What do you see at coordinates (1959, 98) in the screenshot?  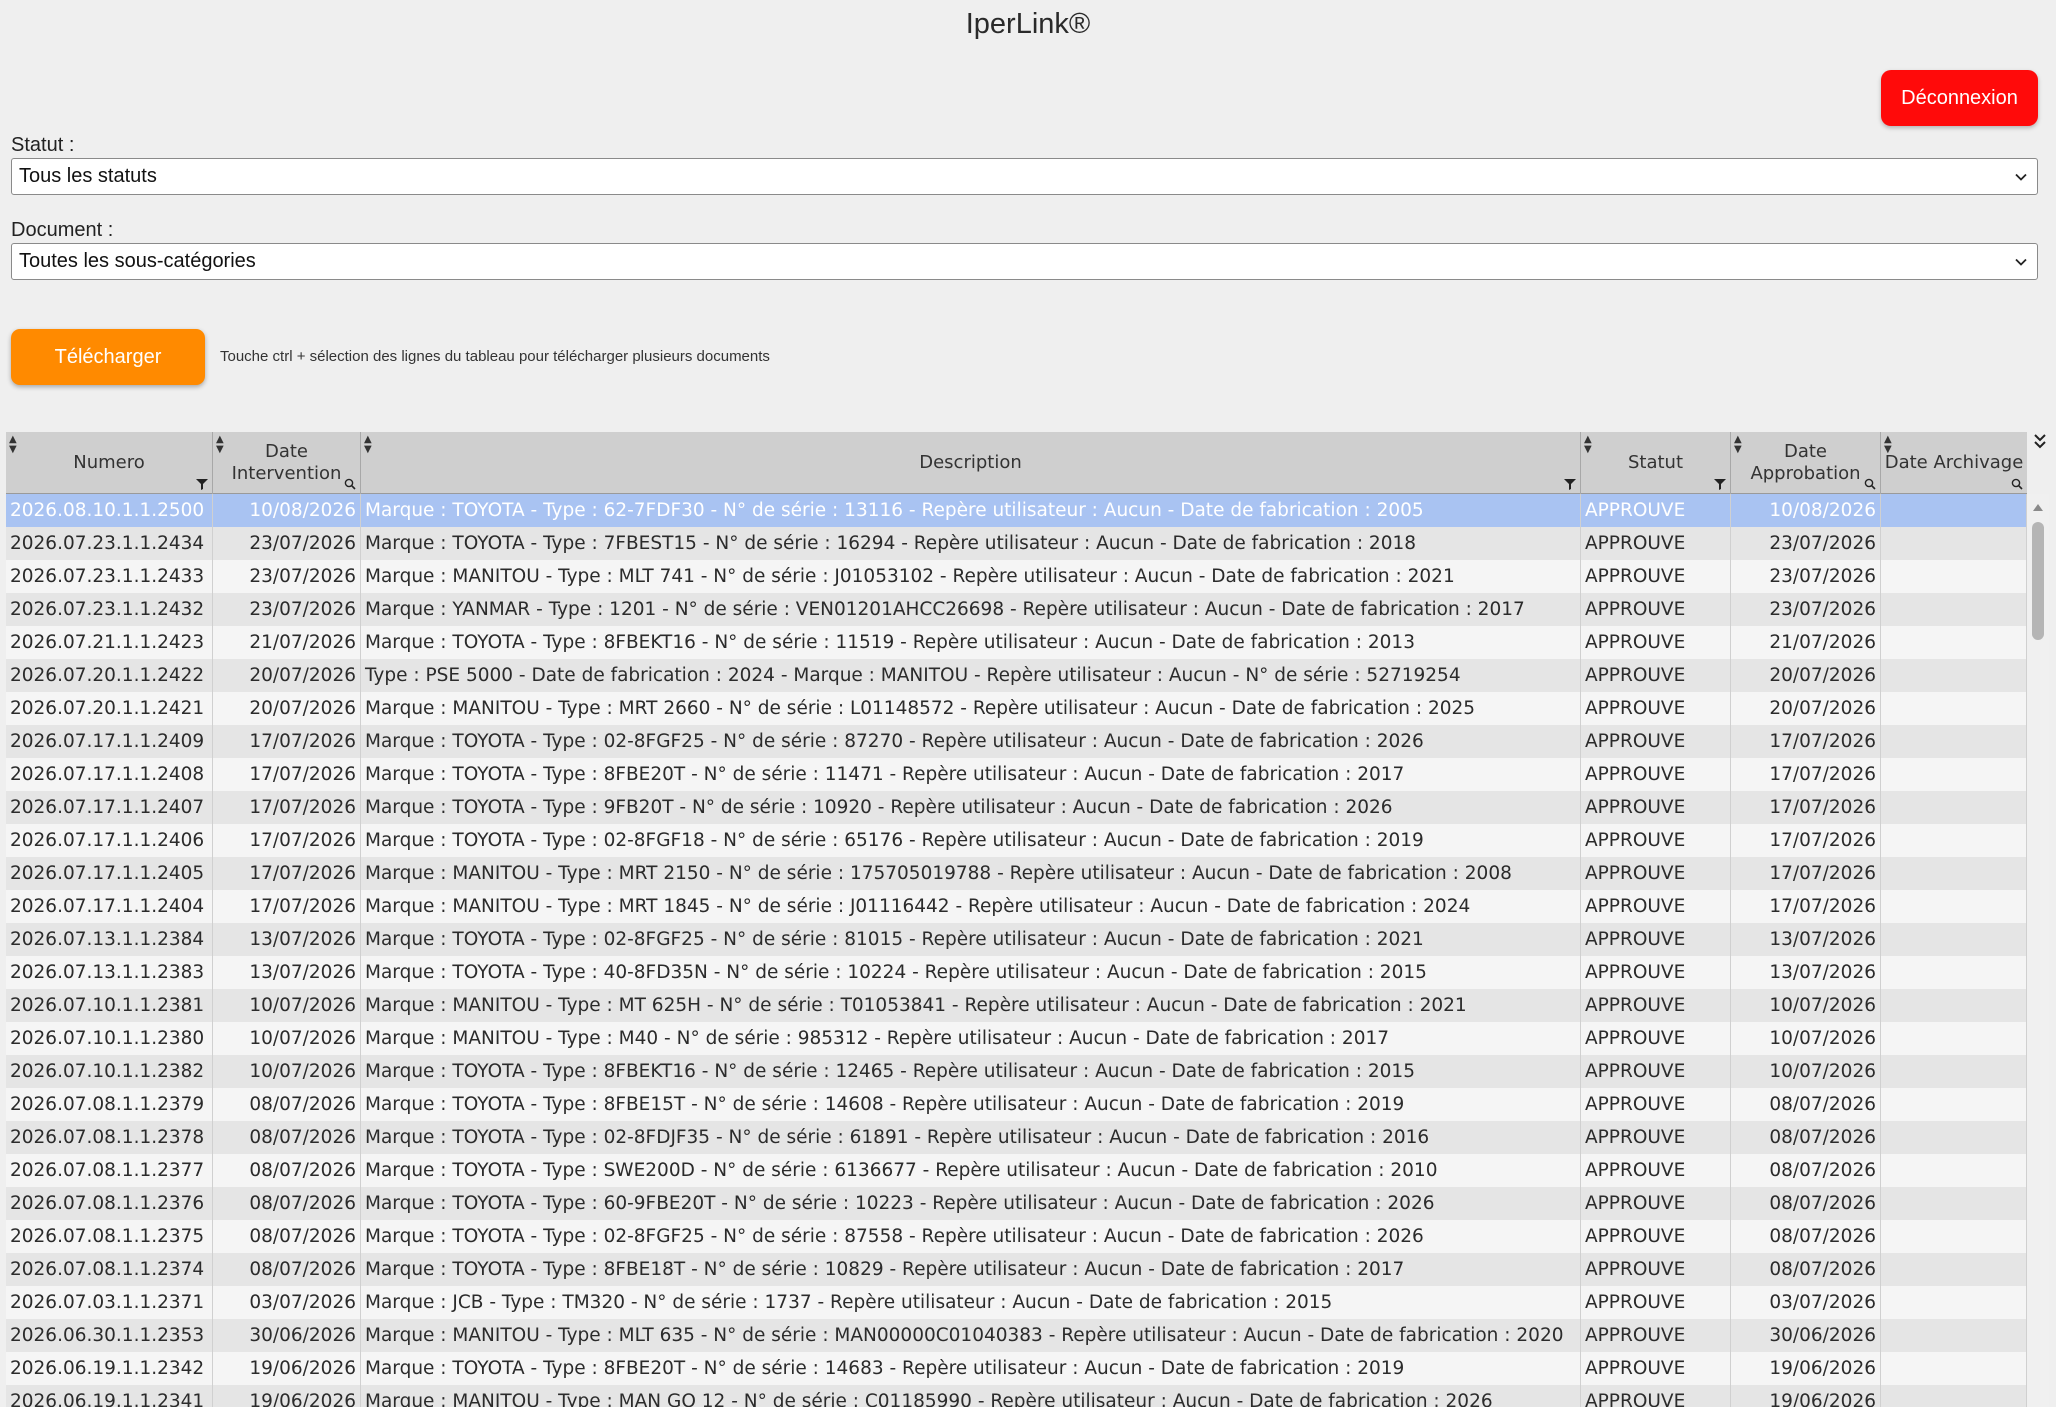 I see `logout-button: Déconnexion` at bounding box center [1959, 98].